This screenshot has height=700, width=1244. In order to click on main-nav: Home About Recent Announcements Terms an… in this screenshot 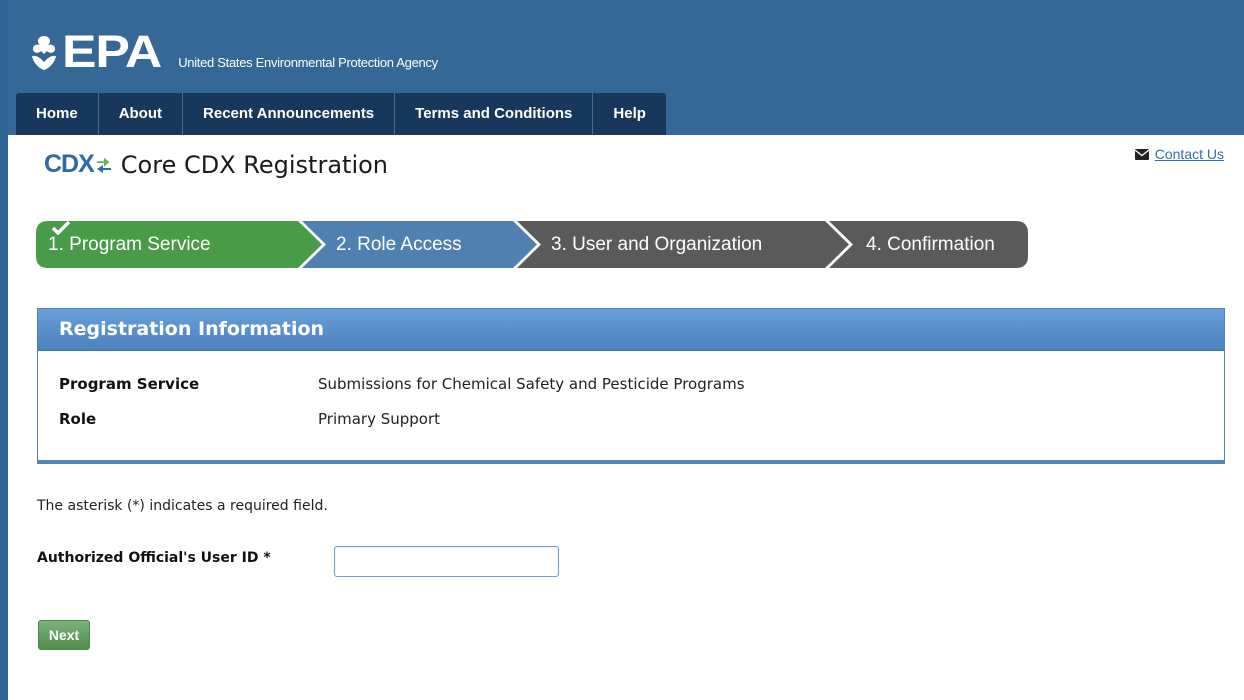, I will do `click(341, 114)`.